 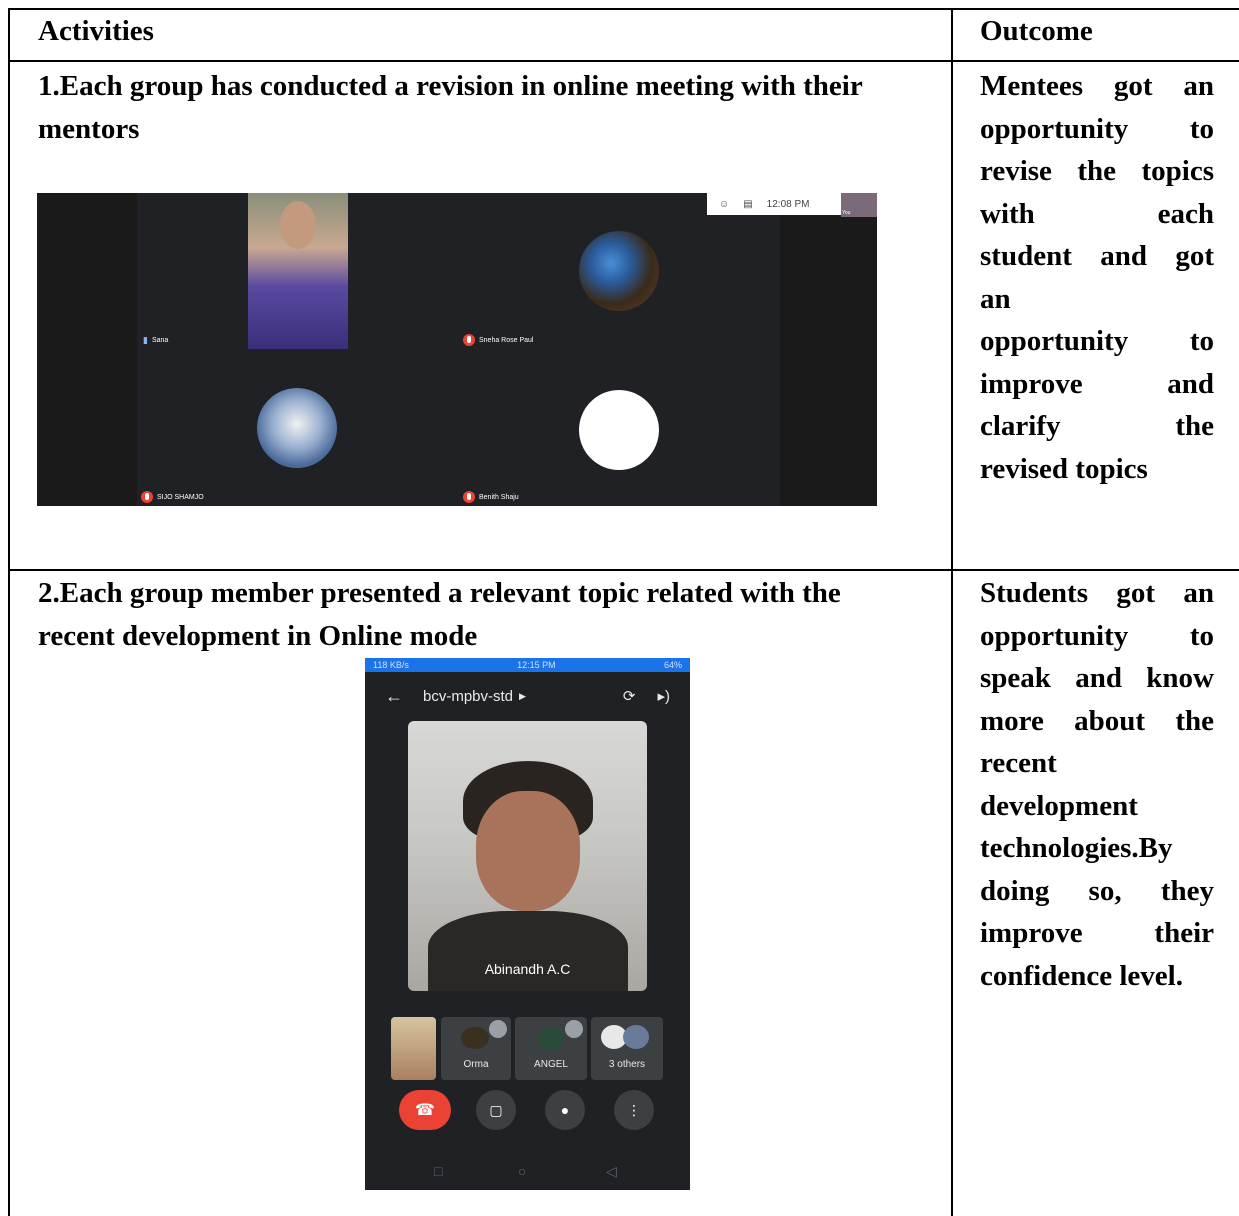 I want to click on participant-avatar-benith, so click(x=619, y=430).